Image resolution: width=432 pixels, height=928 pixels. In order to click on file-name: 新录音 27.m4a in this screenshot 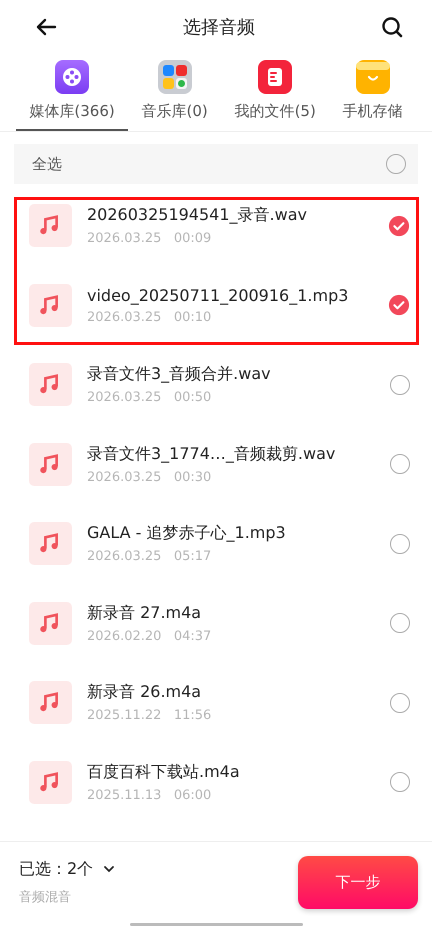, I will do `click(144, 613)`.